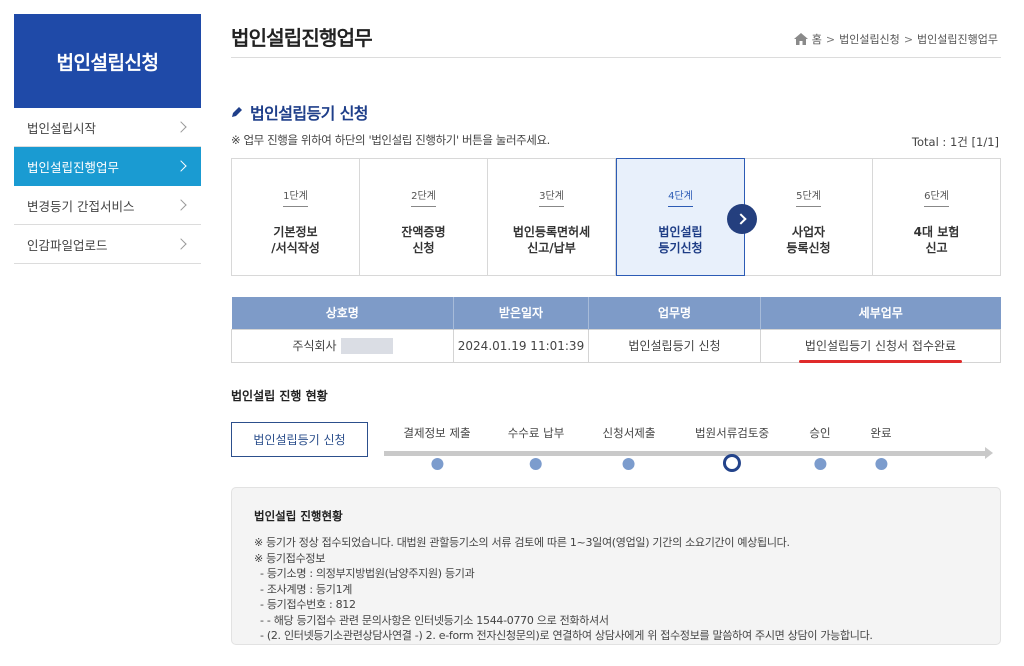 This screenshot has width=1024, height=666. What do you see at coordinates (732, 433) in the screenshot?
I see `progress-step-label: 법원서류검토중` at bounding box center [732, 433].